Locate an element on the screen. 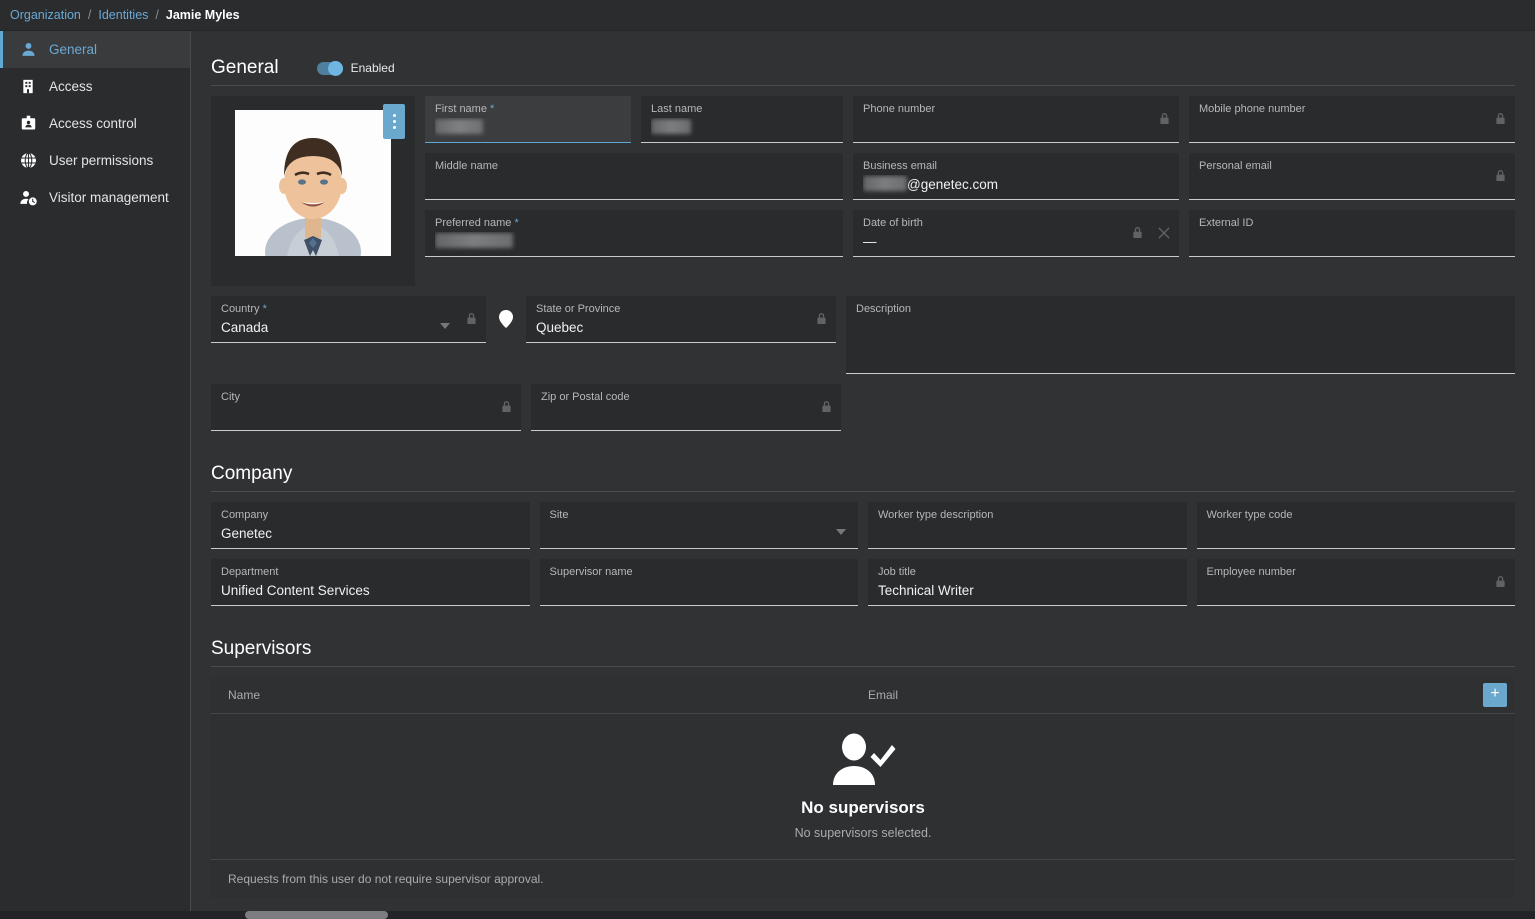 This screenshot has height=919, width=1535. sidebar-item-access-control: Access control is located at coordinates (95, 123).